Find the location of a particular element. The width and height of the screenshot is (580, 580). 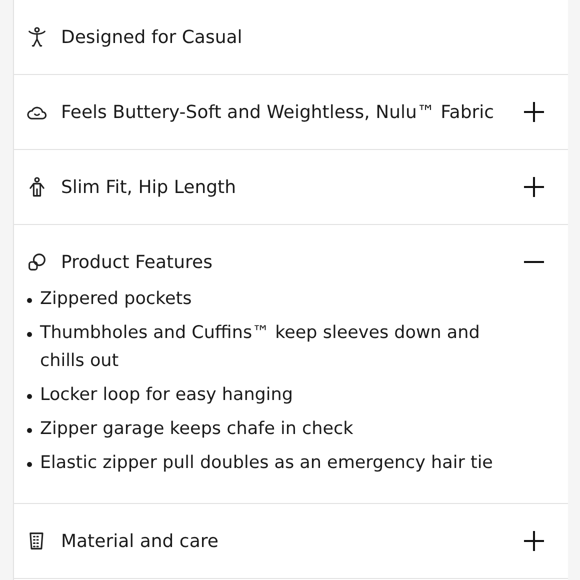

section-title: Material and care is located at coordinates (286, 541).